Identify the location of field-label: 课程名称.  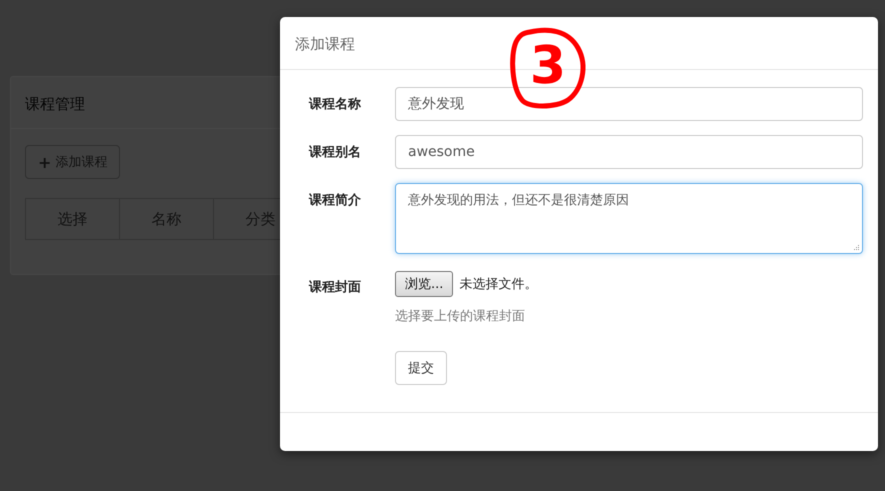
(335, 105).